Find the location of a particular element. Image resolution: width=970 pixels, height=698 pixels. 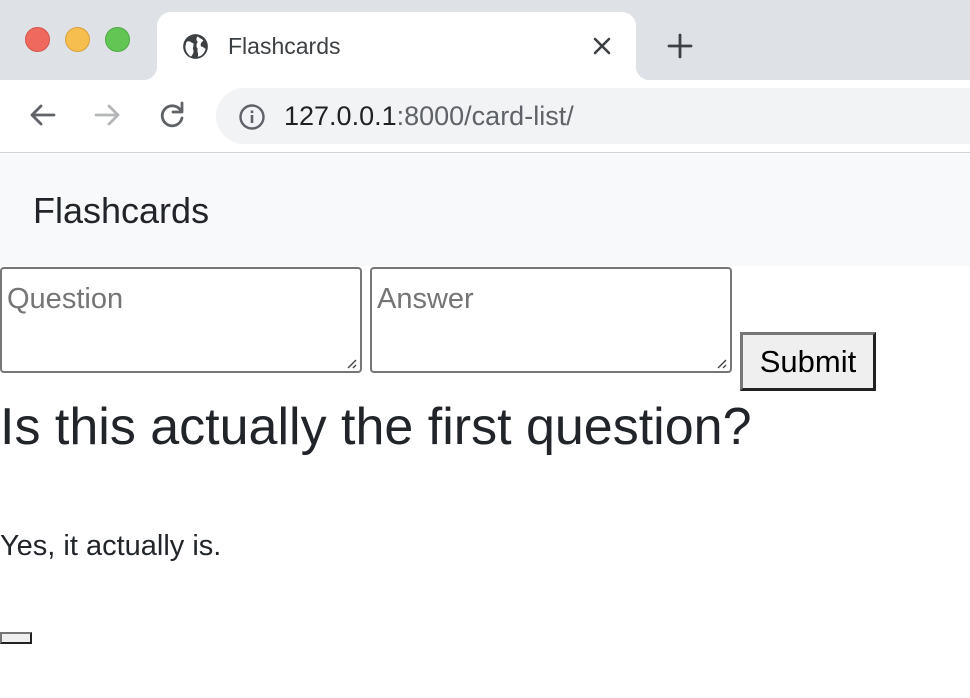

tab-title: Flashcards is located at coordinates (284, 46).